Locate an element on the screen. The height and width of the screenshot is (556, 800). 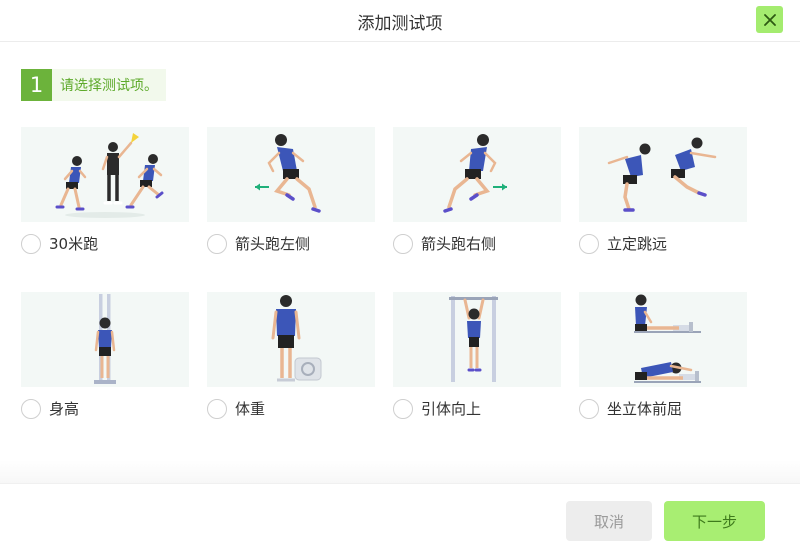
test-card-pull-up: 引体向上 is located at coordinates (477, 355).